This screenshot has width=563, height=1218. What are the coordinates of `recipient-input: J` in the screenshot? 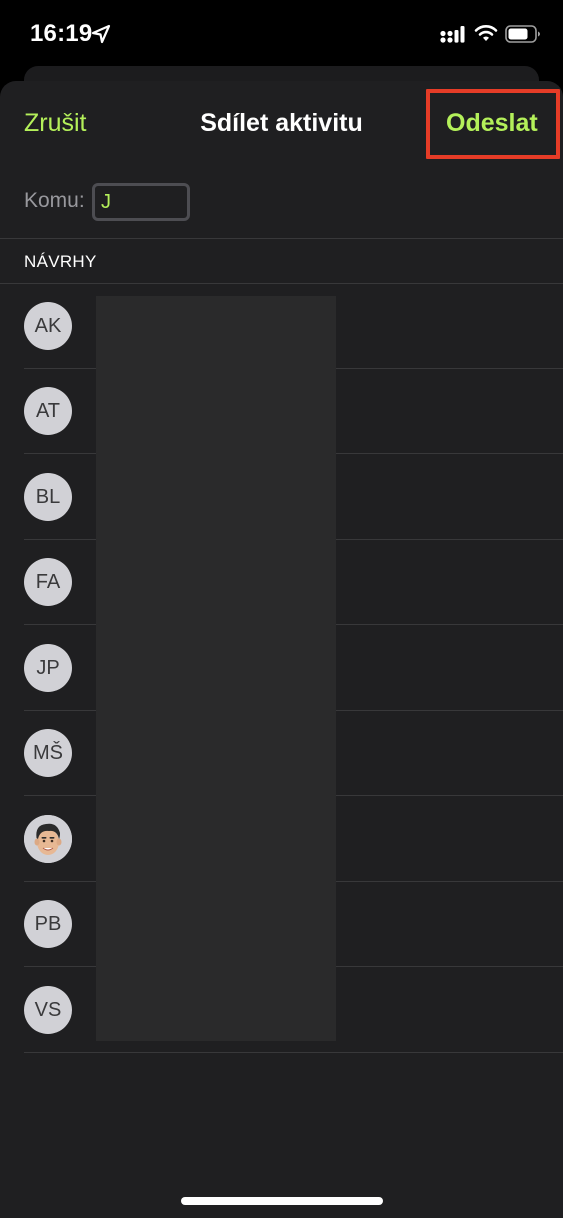 It's located at (141, 202).